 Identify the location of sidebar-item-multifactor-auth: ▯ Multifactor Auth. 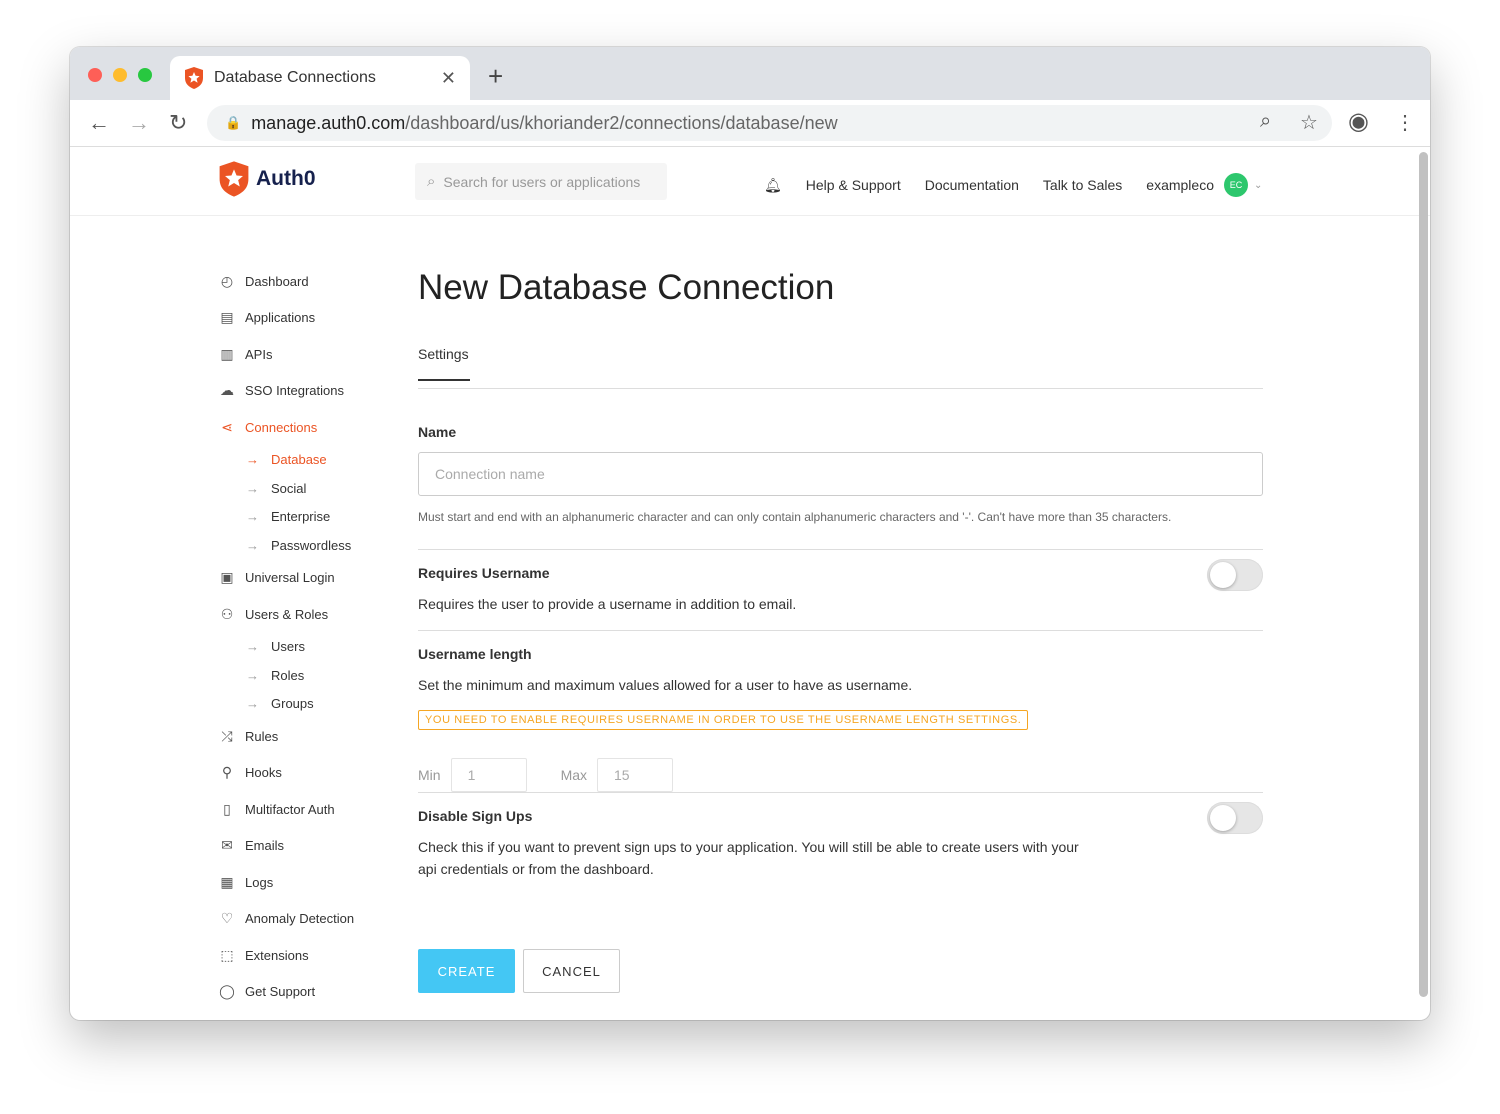
(286, 809).